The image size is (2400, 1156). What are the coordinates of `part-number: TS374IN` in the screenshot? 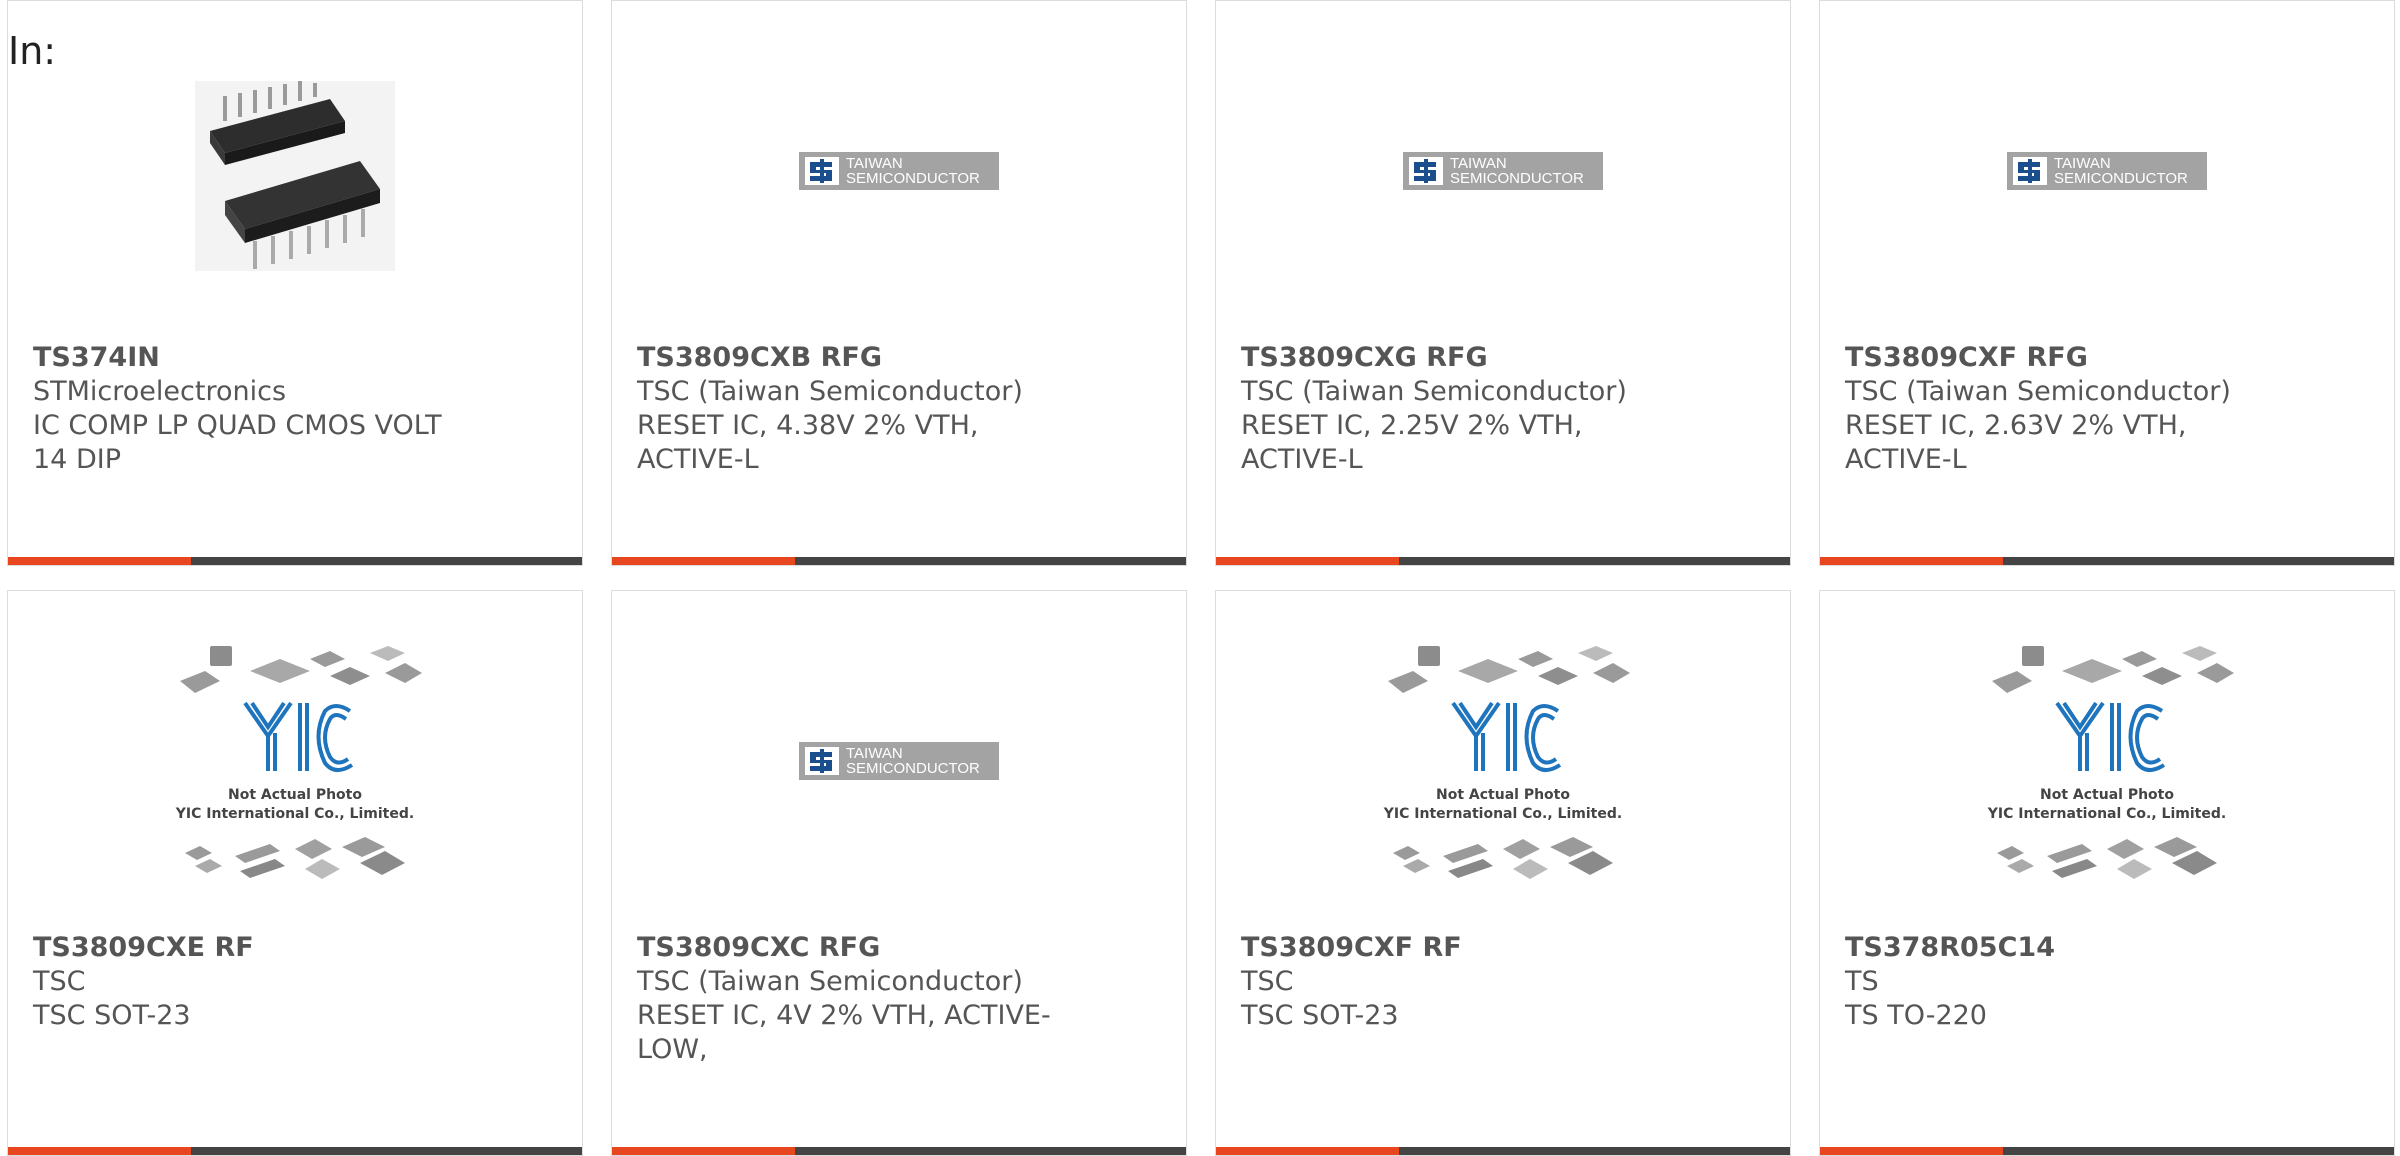 It's located at (297, 358).